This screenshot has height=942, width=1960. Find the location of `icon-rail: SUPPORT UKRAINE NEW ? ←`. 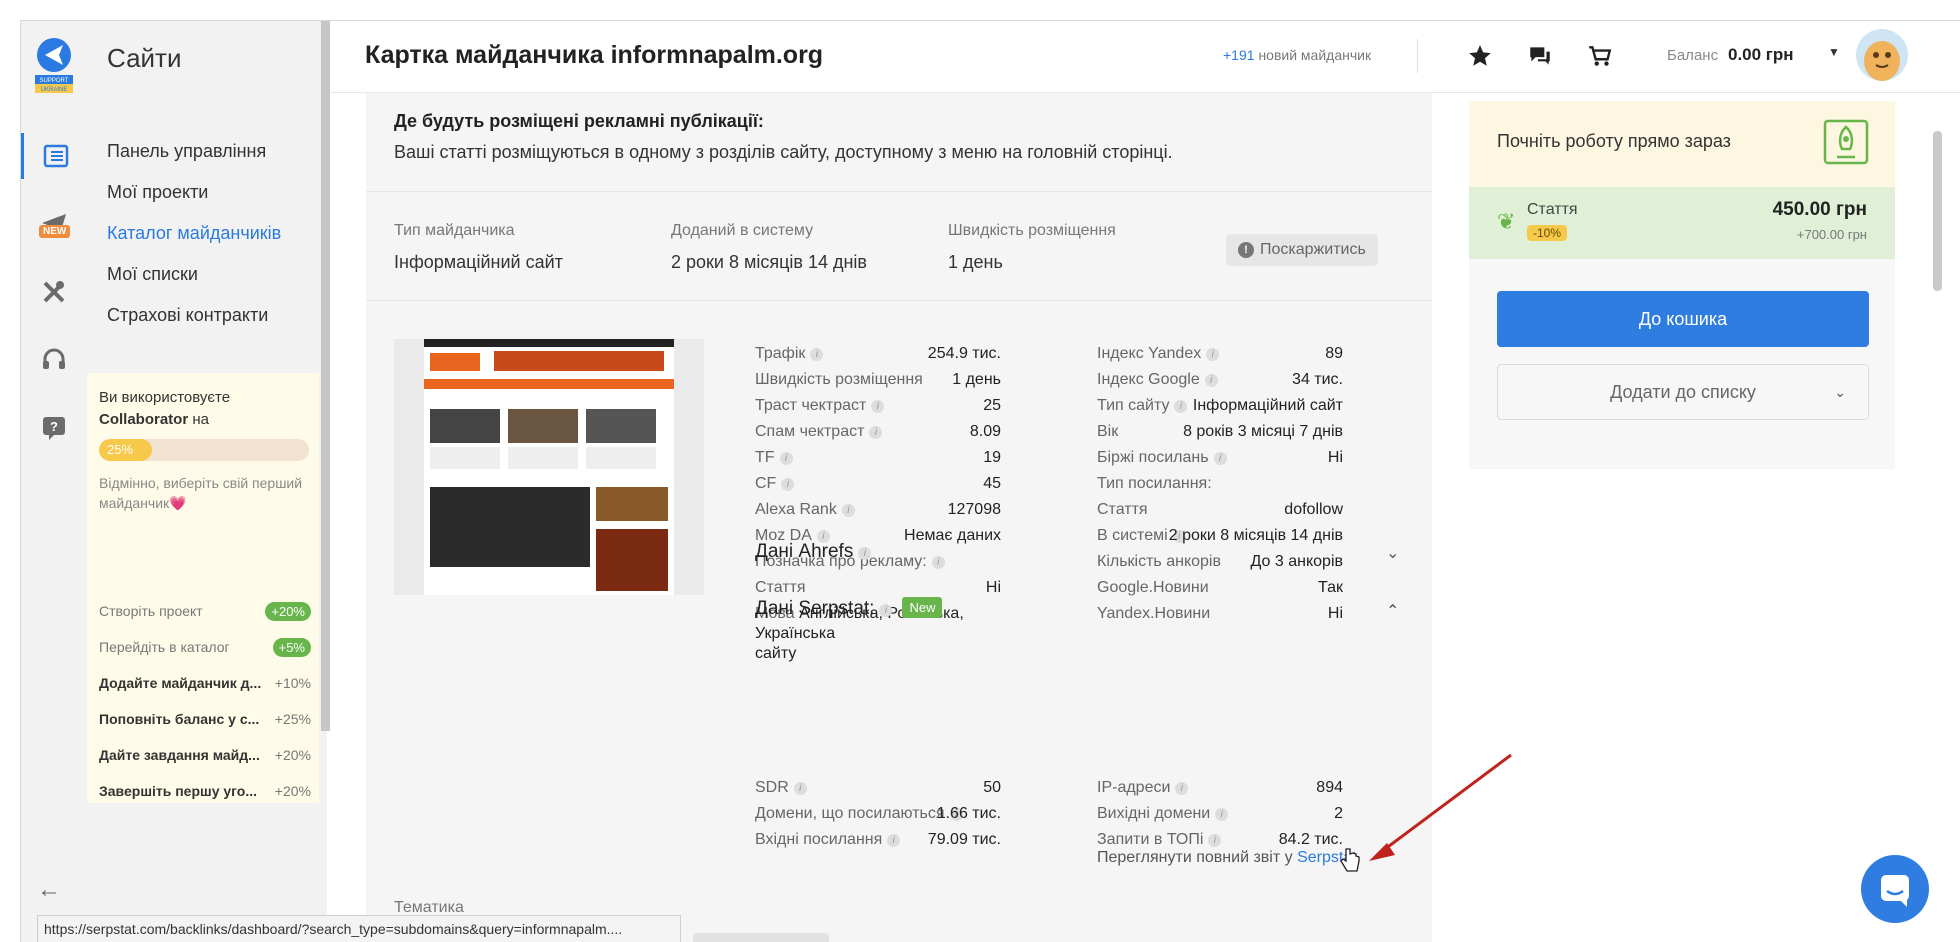

icon-rail: SUPPORT UKRAINE NEW ? ← is located at coordinates (54, 481).